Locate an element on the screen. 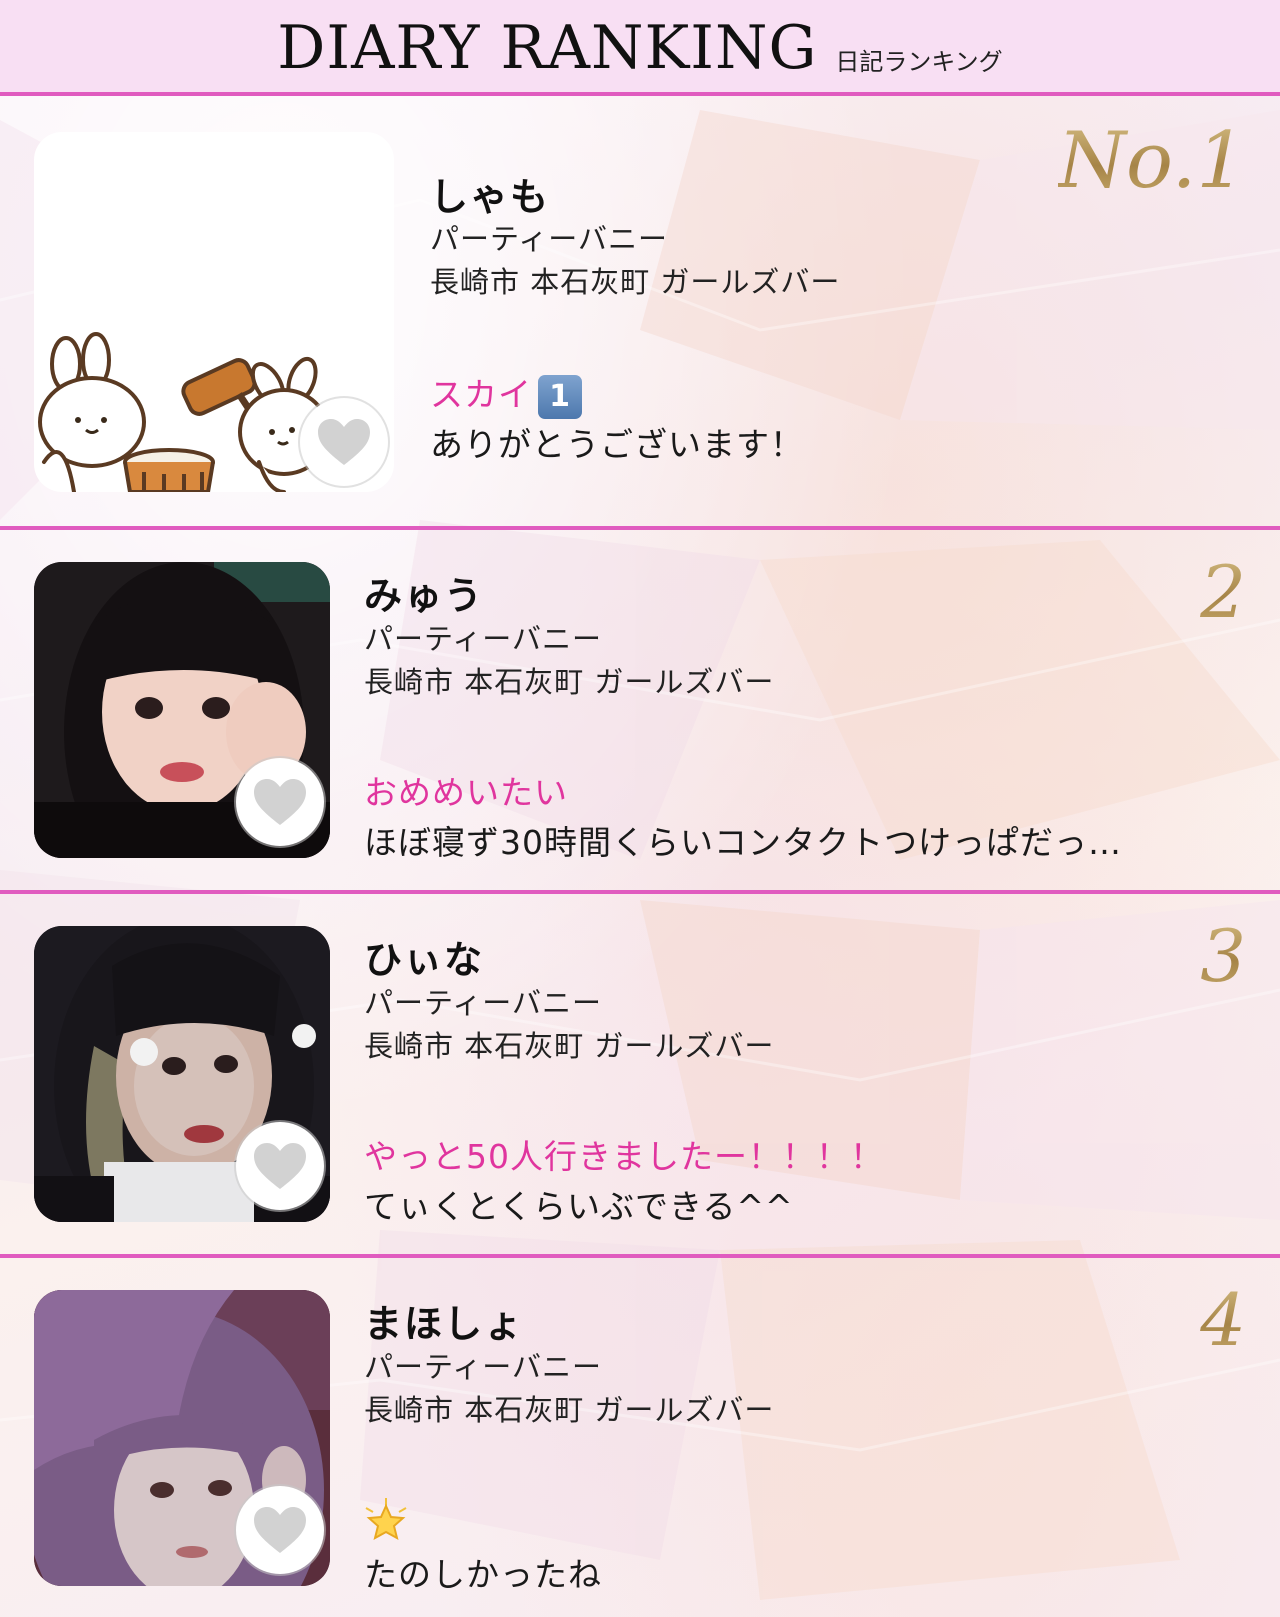 This screenshot has width=1280, height=1617. cast-name: みゅう is located at coordinates (424, 592).